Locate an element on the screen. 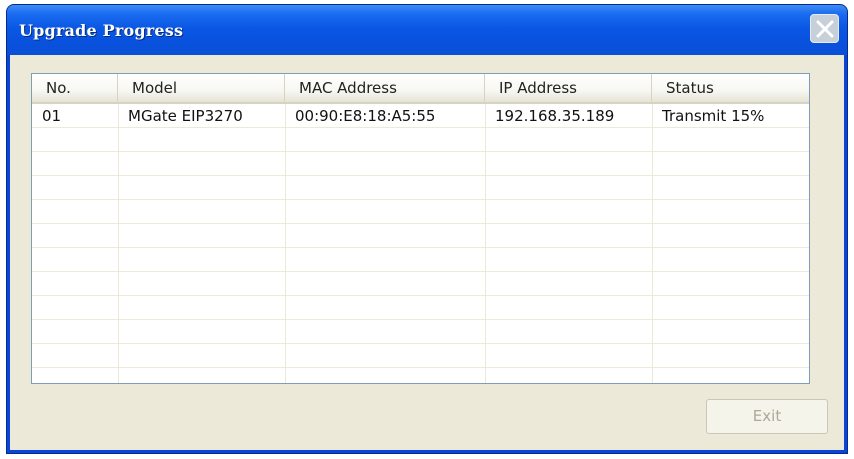 The width and height of the screenshot is (854, 459). cell-status: Transmit 15% is located at coordinates (713, 116).